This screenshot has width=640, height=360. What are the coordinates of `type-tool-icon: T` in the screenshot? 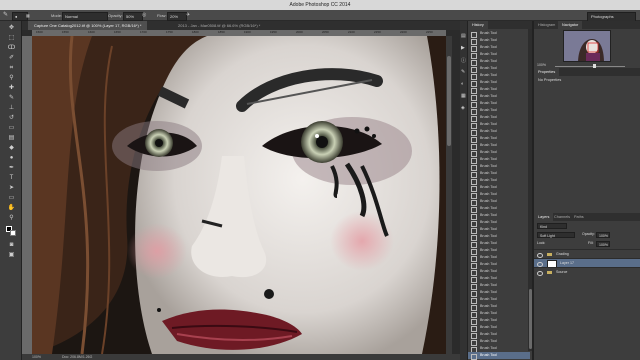 It's located at (11, 178).